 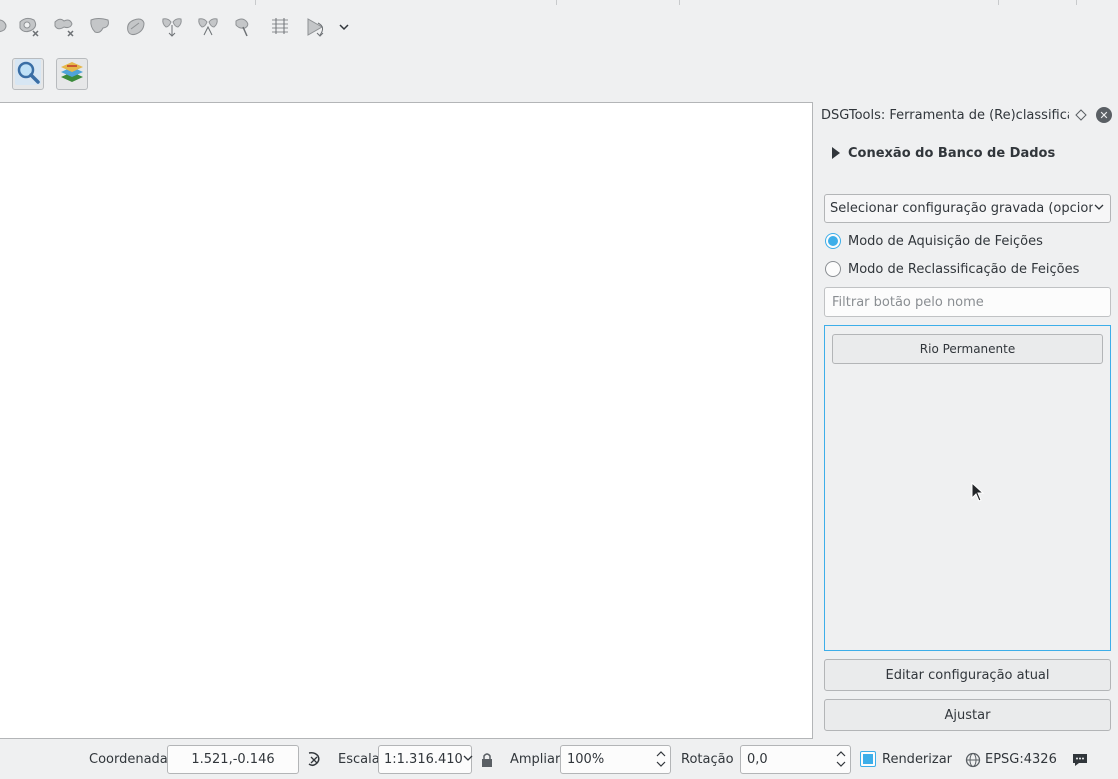 What do you see at coordinates (172, 27) in the screenshot?
I see `split-features-icon` at bounding box center [172, 27].